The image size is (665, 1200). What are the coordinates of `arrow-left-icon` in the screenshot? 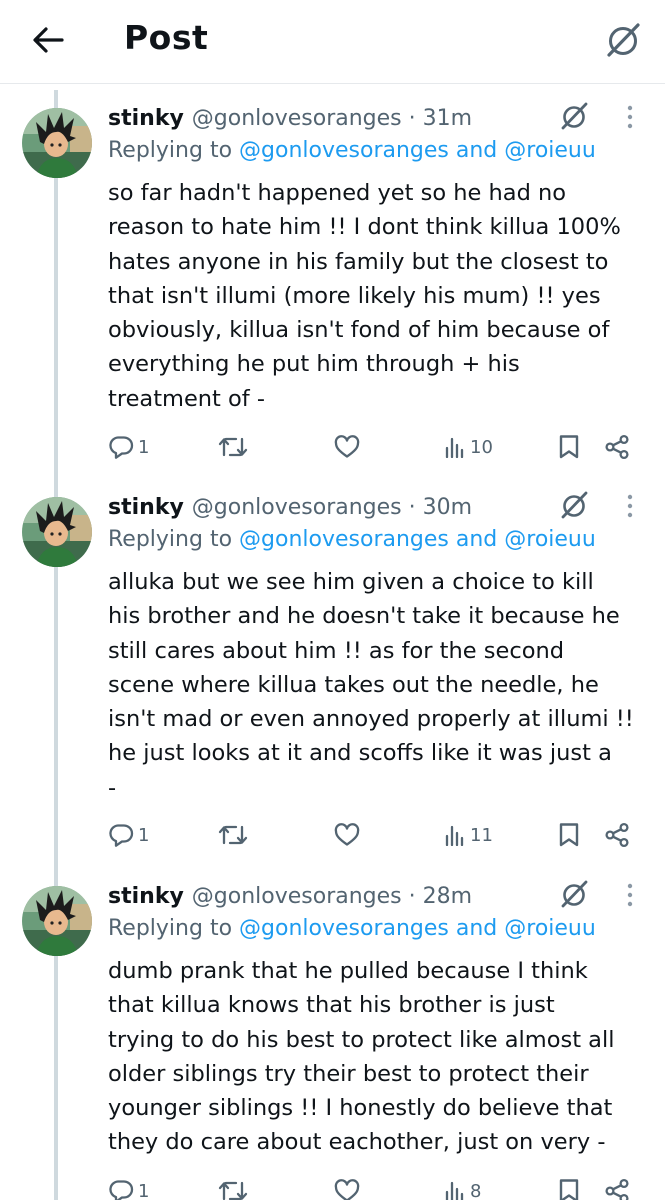 It's located at (48, 40).